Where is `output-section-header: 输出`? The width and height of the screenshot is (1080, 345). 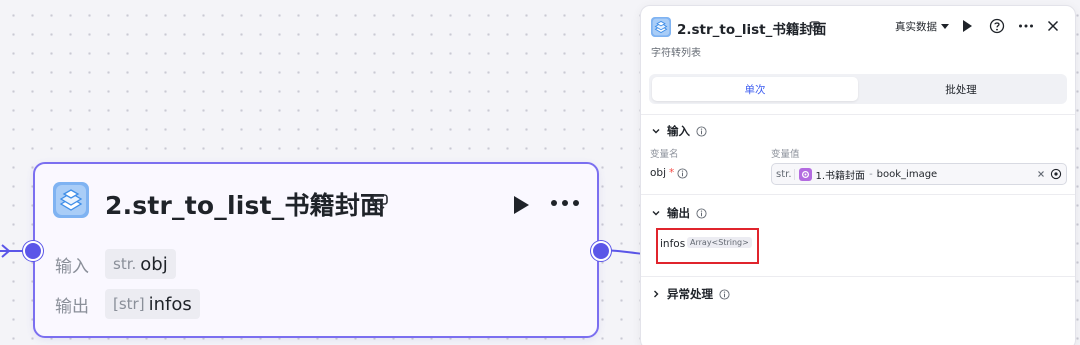
output-section-header: 输出 is located at coordinates (679, 213).